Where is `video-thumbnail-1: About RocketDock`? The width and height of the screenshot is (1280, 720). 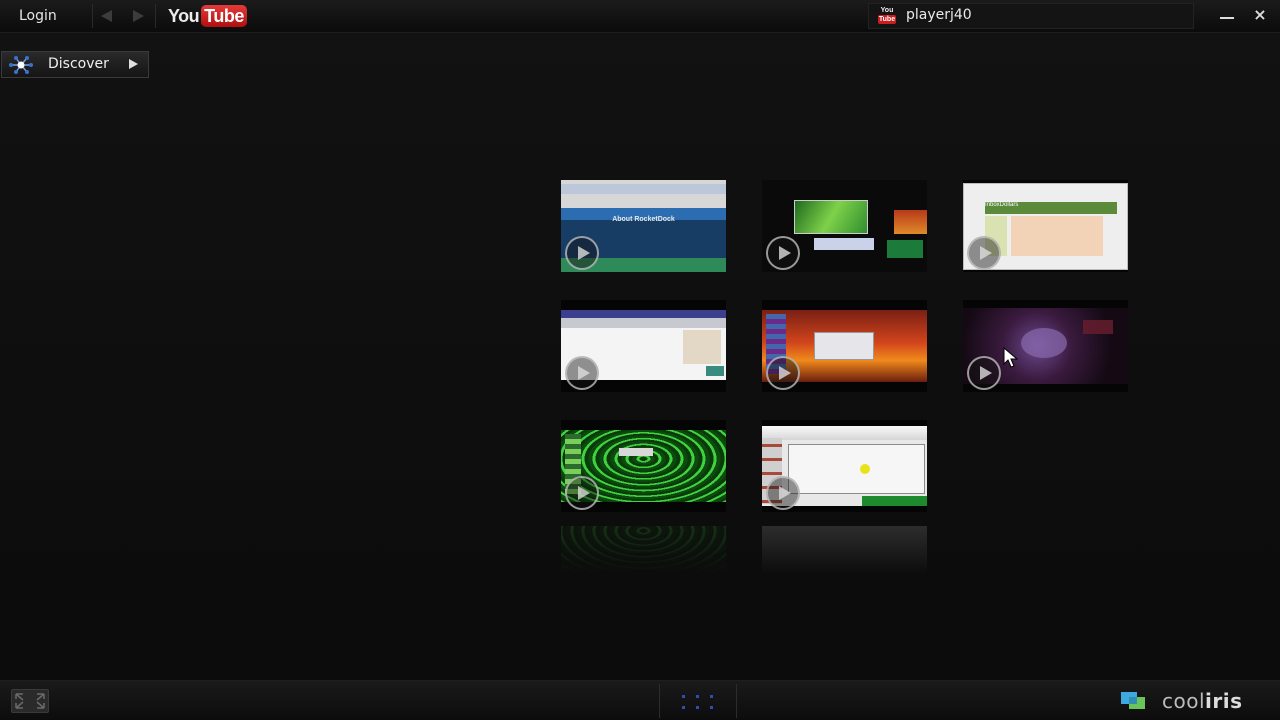
video-thumbnail-1: About RocketDock is located at coordinates (643, 226).